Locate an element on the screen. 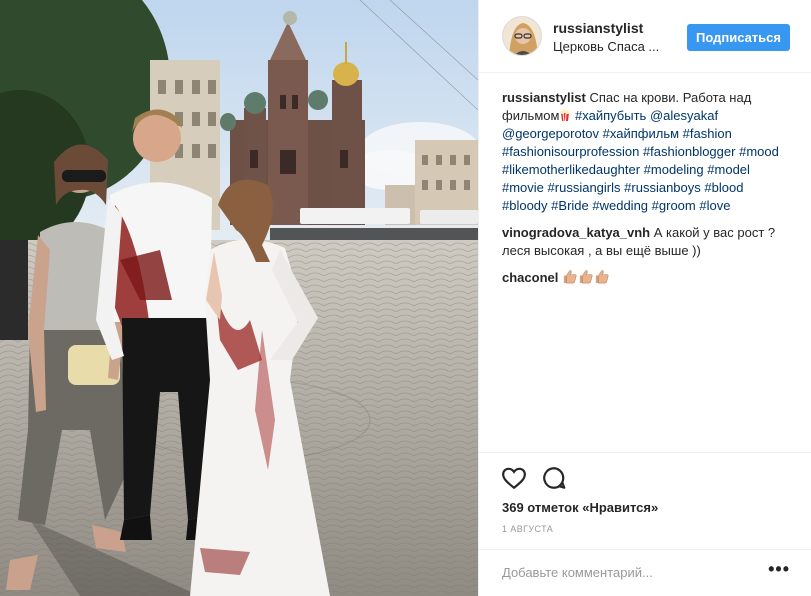 The image size is (811, 596). follow-button: Подписаться is located at coordinates (738, 37).